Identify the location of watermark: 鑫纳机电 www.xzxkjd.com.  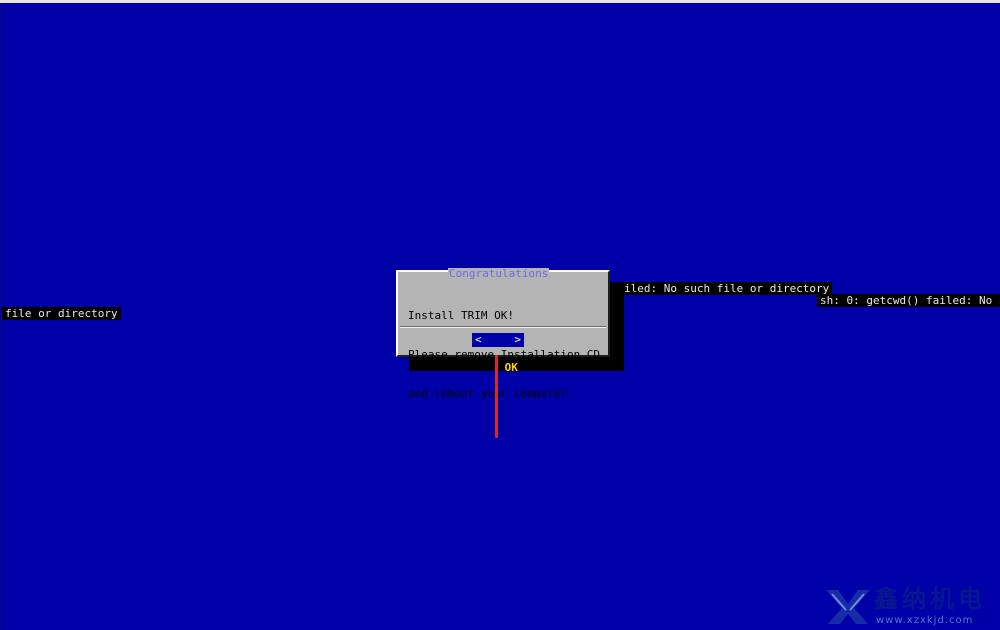
(912, 607).